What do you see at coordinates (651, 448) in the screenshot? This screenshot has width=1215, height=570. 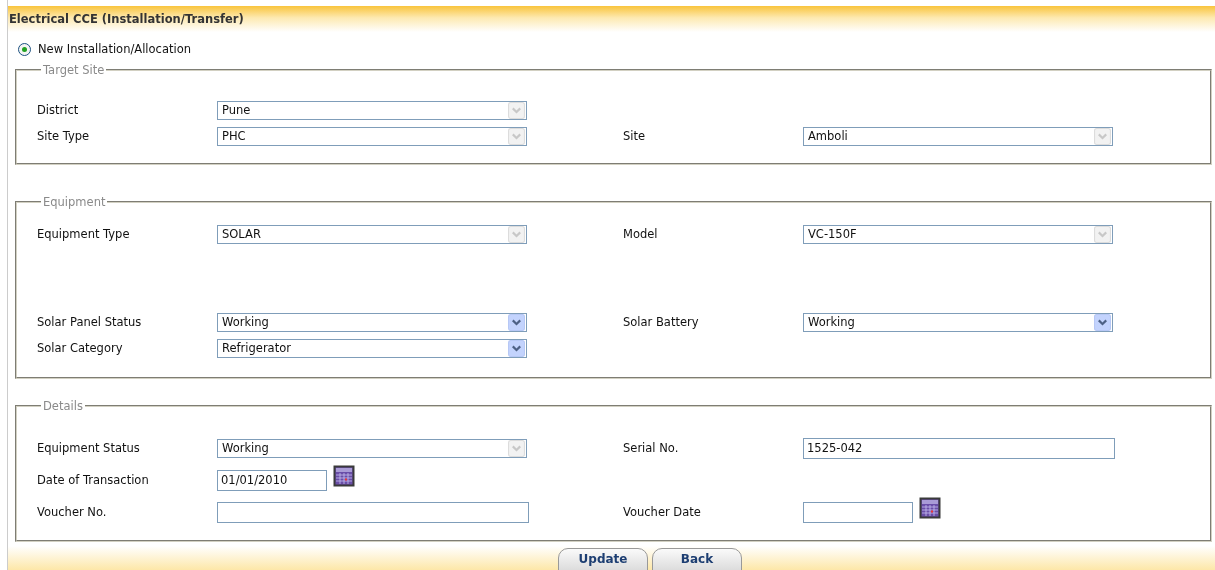 I see `field-label: Serial No.` at bounding box center [651, 448].